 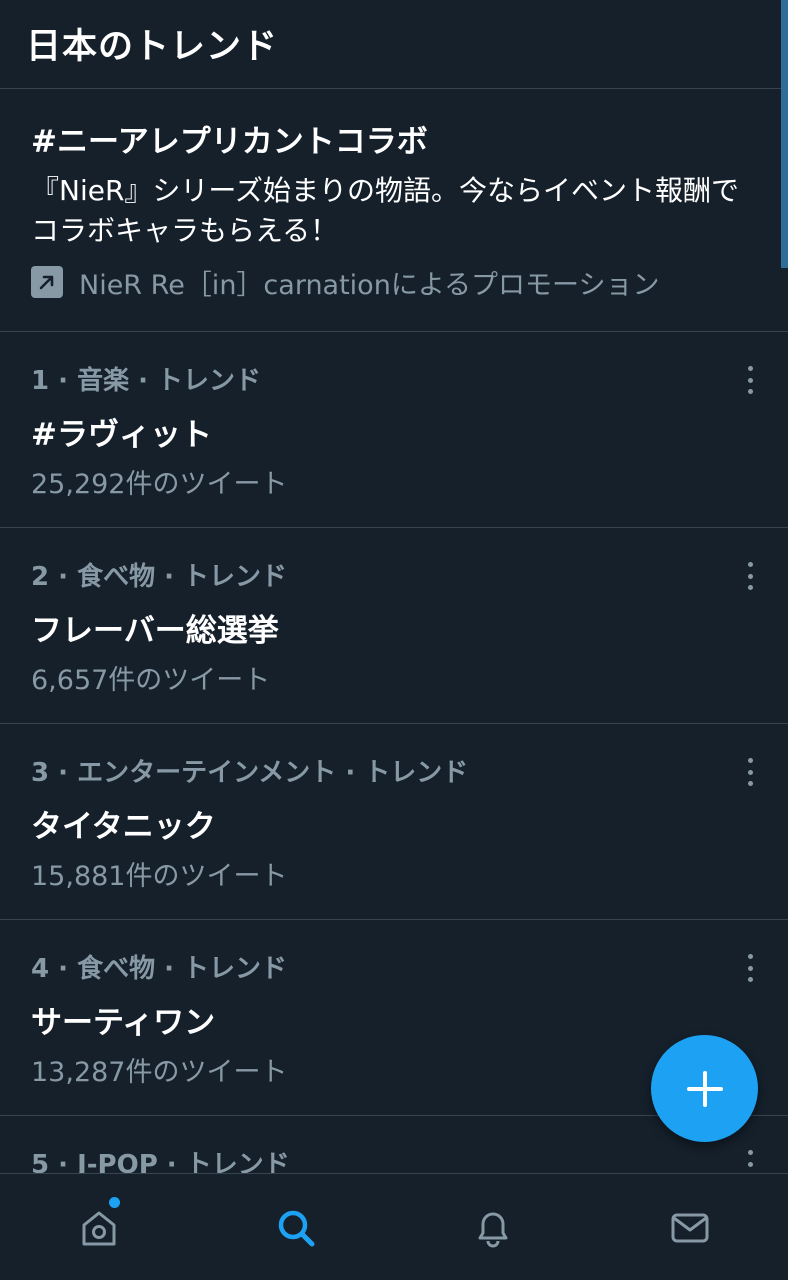 I want to click on trend-name: フレーバー総選挙, so click(x=155, y=631).